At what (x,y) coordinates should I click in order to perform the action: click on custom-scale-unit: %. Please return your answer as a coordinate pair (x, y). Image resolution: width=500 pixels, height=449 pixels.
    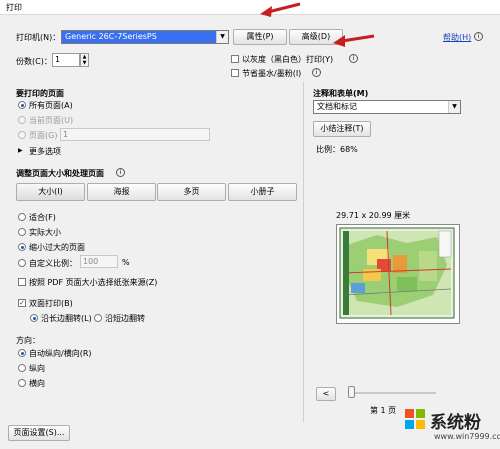
    Looking at the image, I should click on (126, 262).